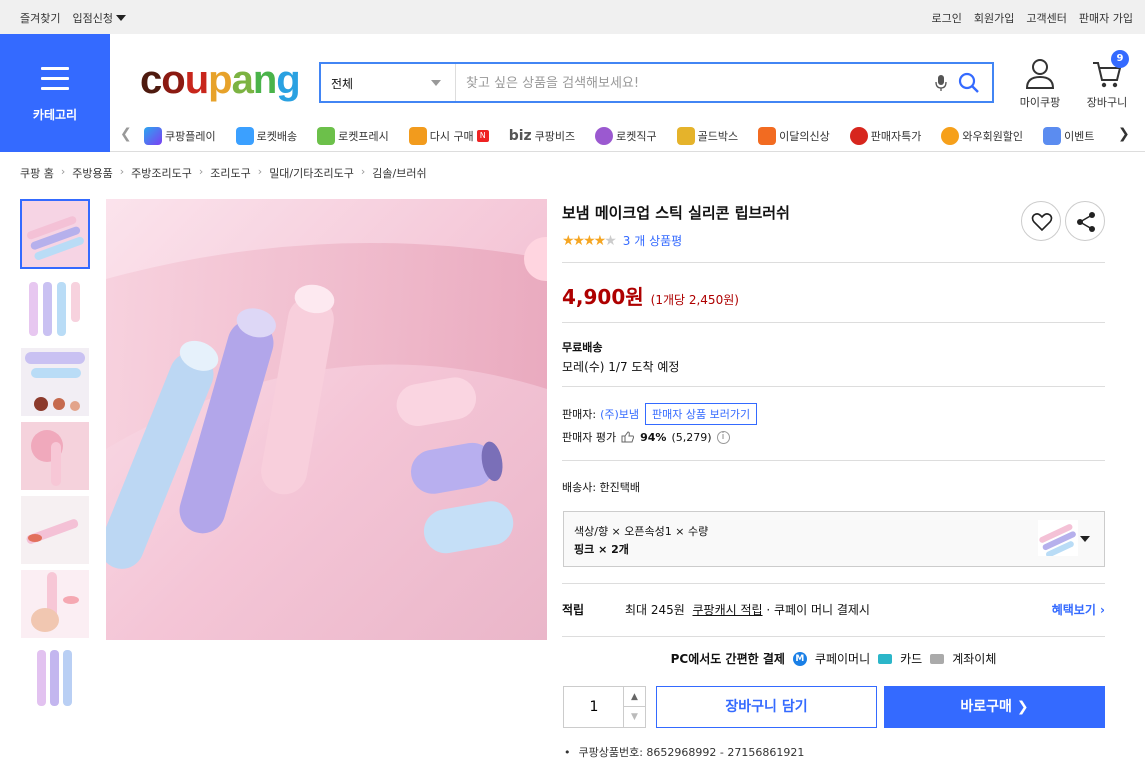  Describe the element at coordinates (707, 136) in the screenshot. I see `service-goldbox: 골드박스` at that location.